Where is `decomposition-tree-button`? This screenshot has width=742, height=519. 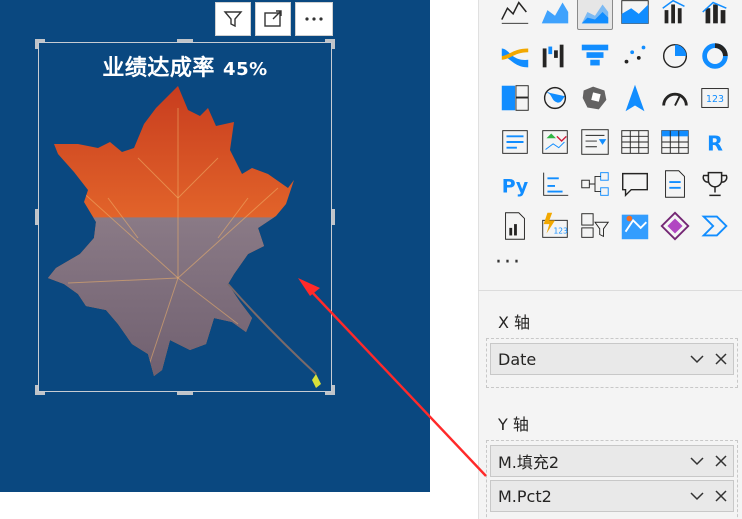 decomposition-tree-button is located at coordinates (595, 184).